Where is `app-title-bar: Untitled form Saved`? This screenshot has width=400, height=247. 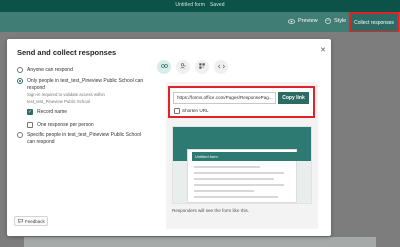
app-title-bar: Untitled form Saved is located at coordinates (200, 6).